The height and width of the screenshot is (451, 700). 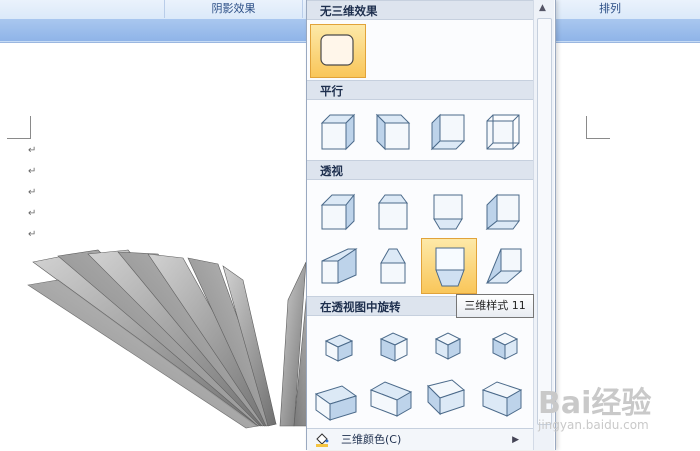 I want to click on tooltip: 三维样式 11, so click(x=495, y=306).